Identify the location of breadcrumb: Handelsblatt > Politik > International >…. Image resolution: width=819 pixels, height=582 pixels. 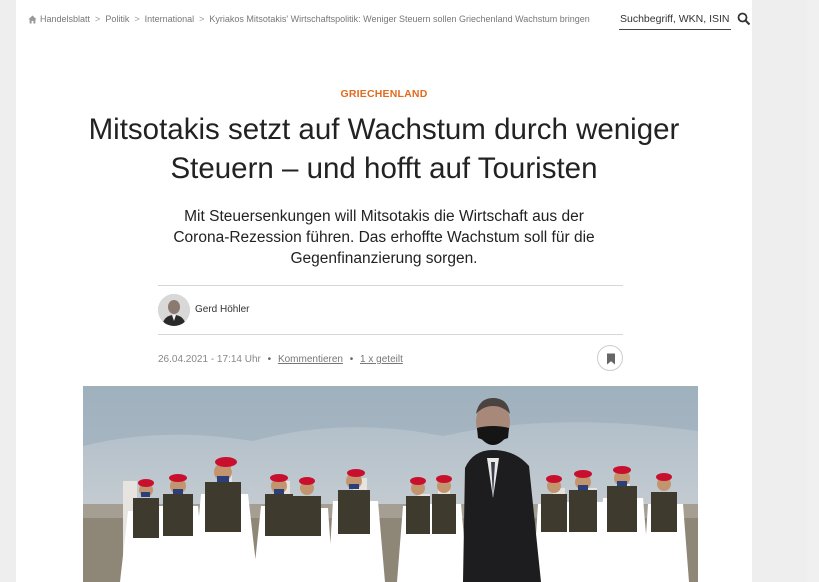
(309, 19).